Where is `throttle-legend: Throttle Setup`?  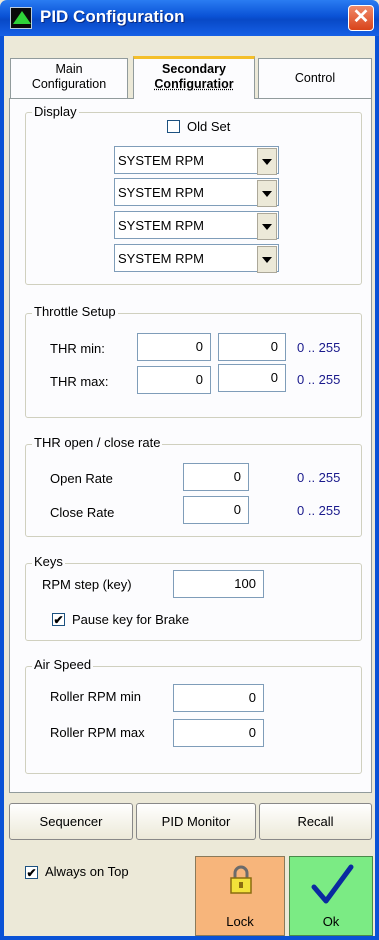
throttle-legend: Throttle Setup is located at coordinates (75, 311).